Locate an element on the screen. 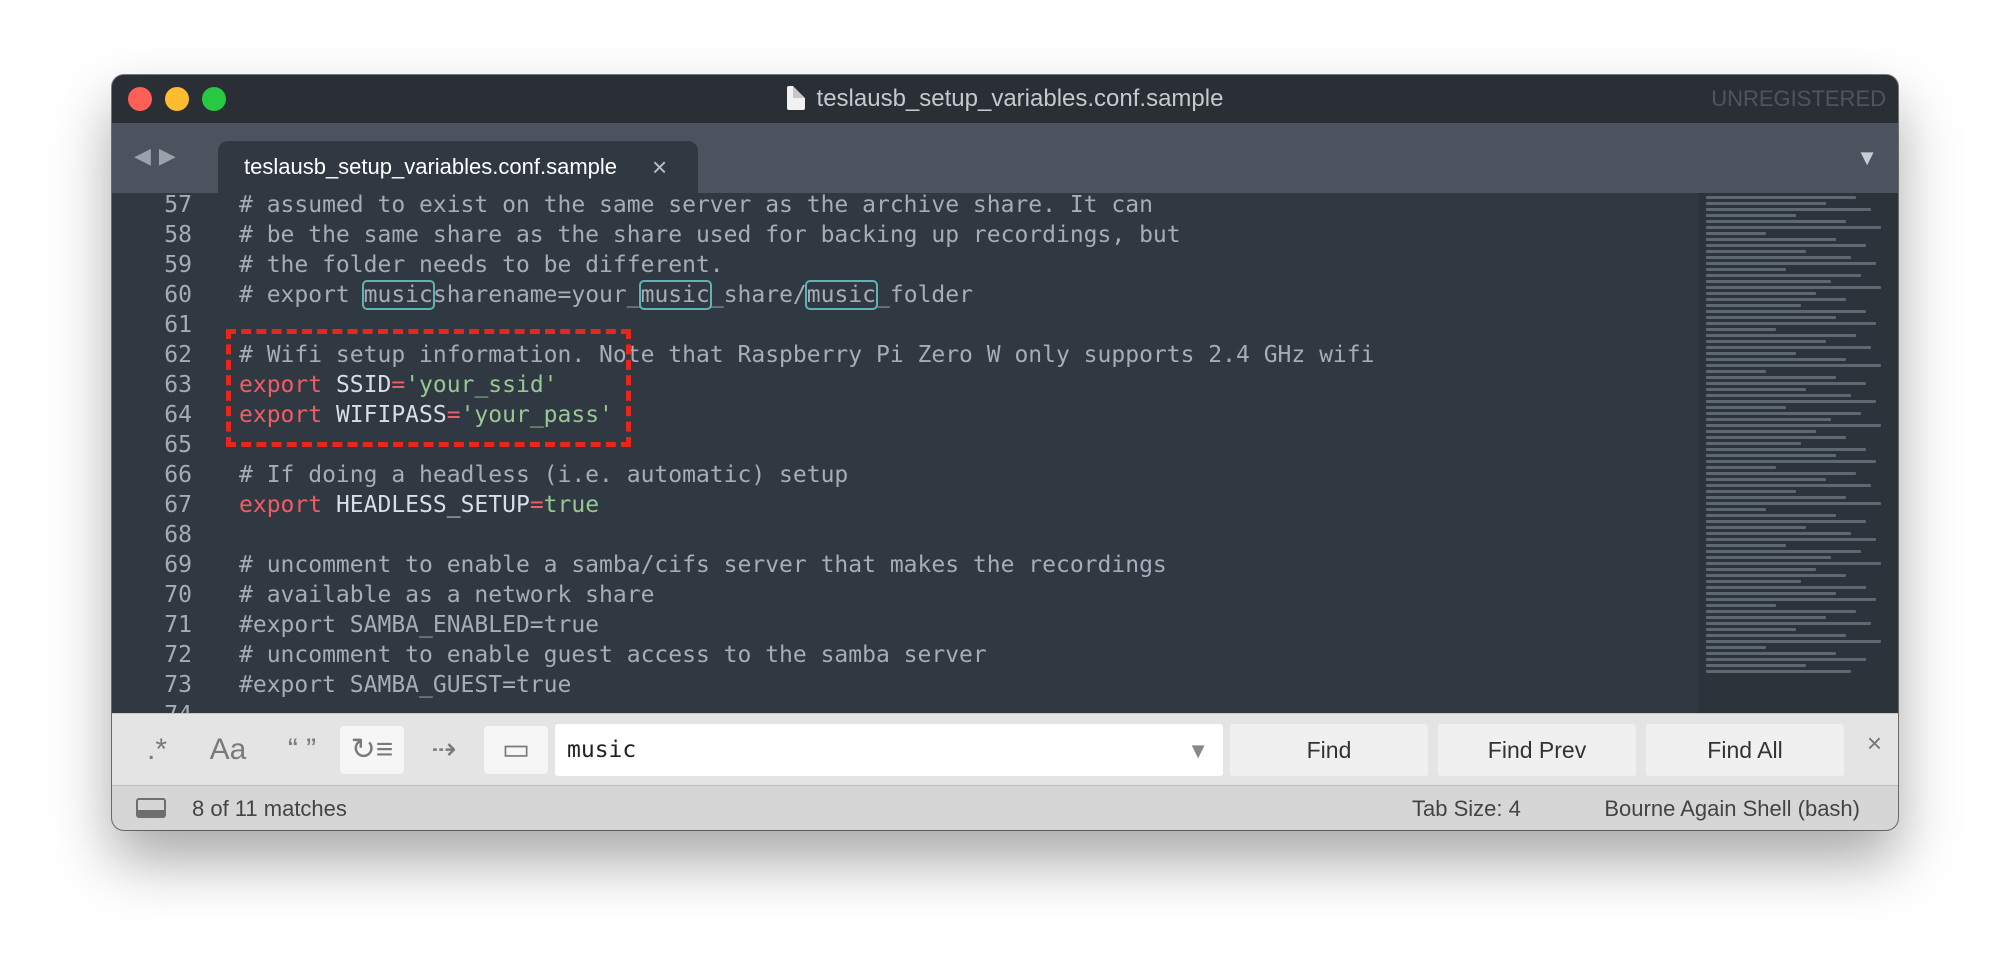 Image resolution: width=2010 pixels, height=978 pixels. line-number: 62 is located at coordinates (178, 355).